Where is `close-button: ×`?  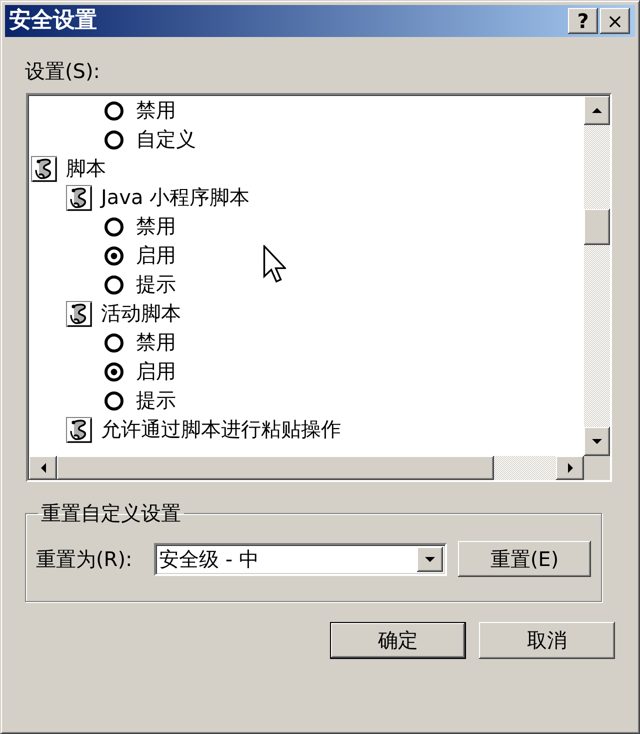
close-button: × is located at coordinates (615, 21).